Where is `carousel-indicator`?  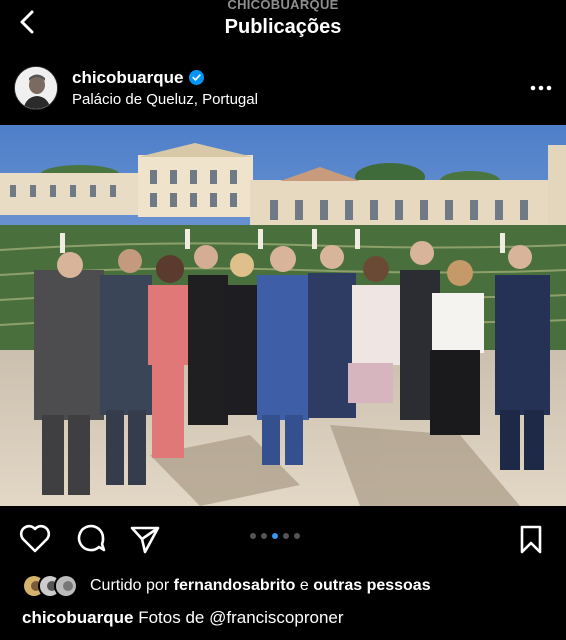 carousel-indicator is located at coordinates (275, 536).